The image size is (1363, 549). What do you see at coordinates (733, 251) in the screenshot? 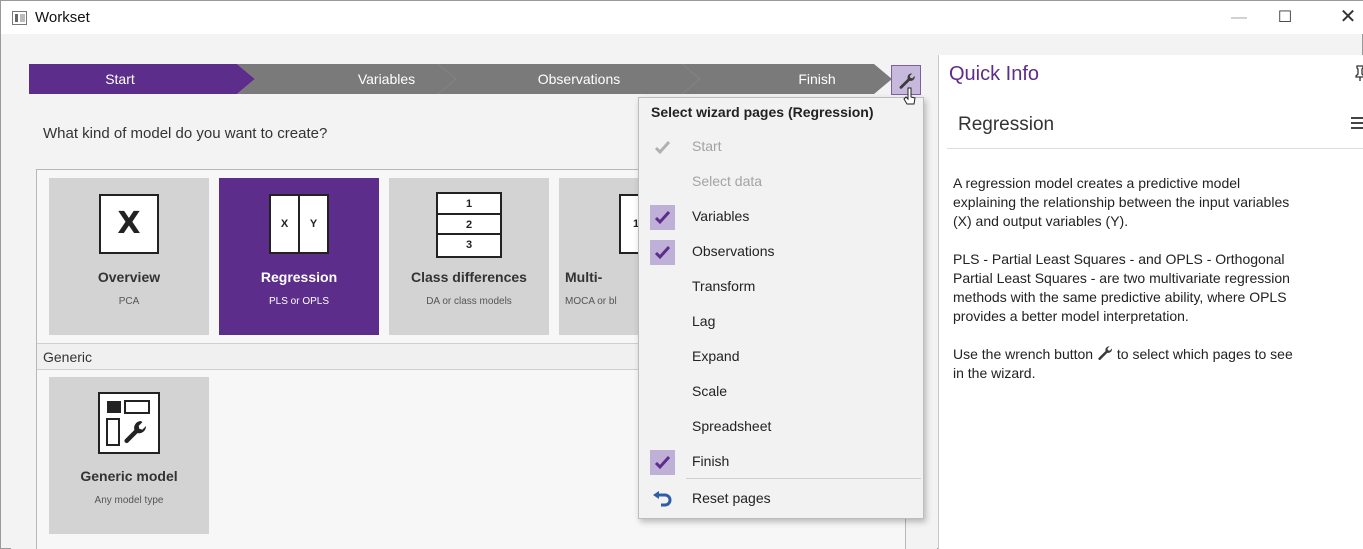
I see `menu-item-label: Observations` at bounding box center [733, 251].